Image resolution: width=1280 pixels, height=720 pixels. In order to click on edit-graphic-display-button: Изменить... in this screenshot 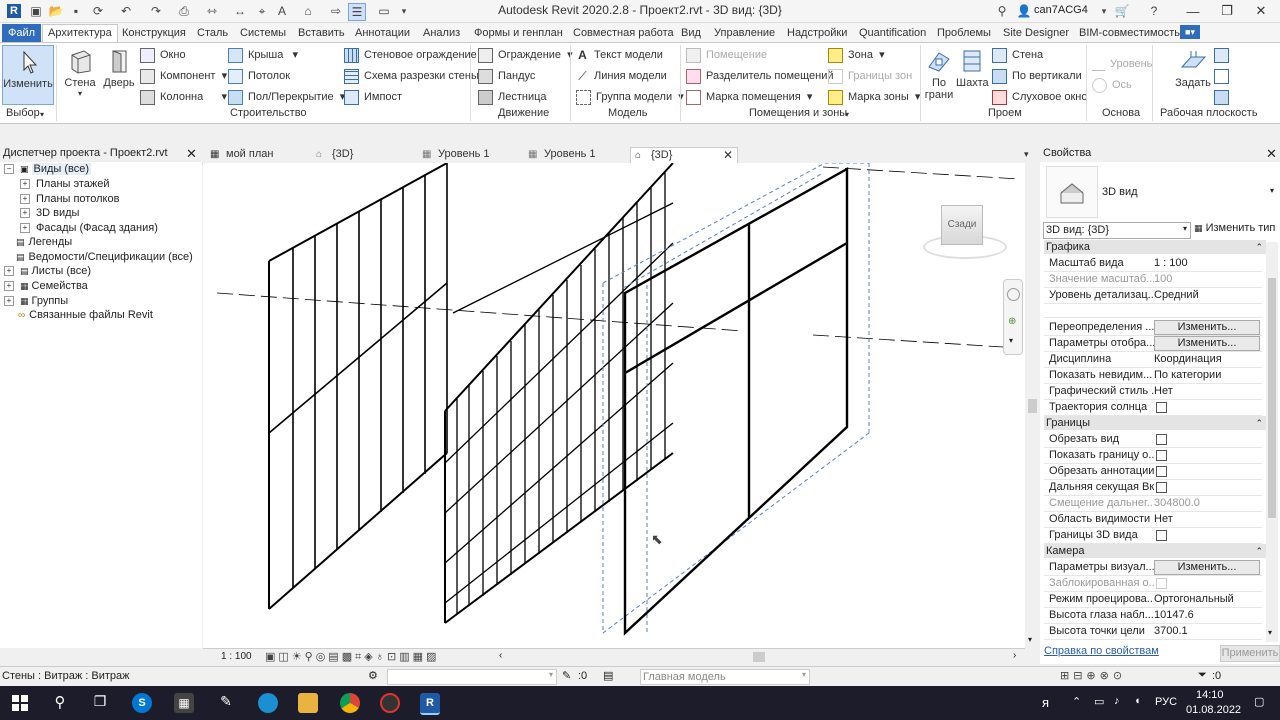, I will do `click(1207, 343)`.